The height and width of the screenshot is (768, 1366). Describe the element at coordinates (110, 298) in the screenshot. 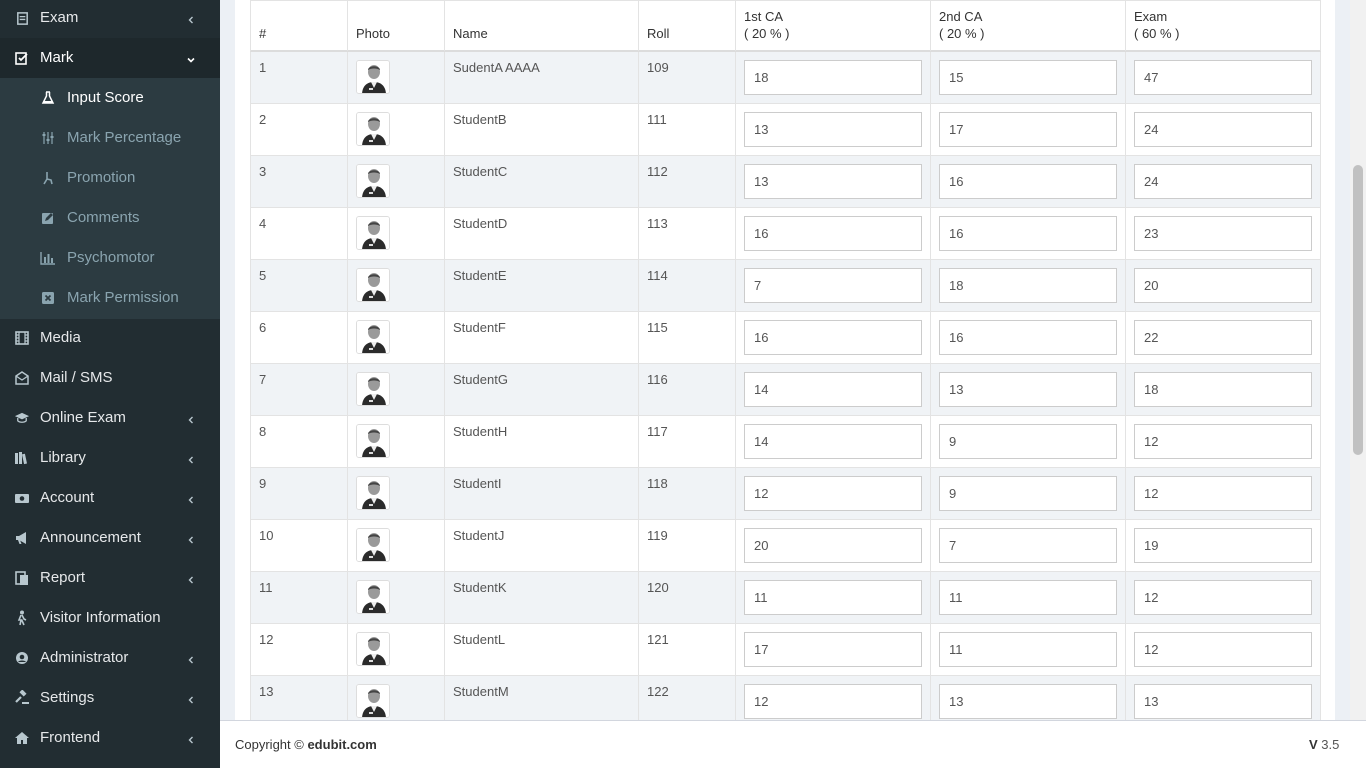

I see `submenu-item-mark-permission: Mark Permission` at that location.